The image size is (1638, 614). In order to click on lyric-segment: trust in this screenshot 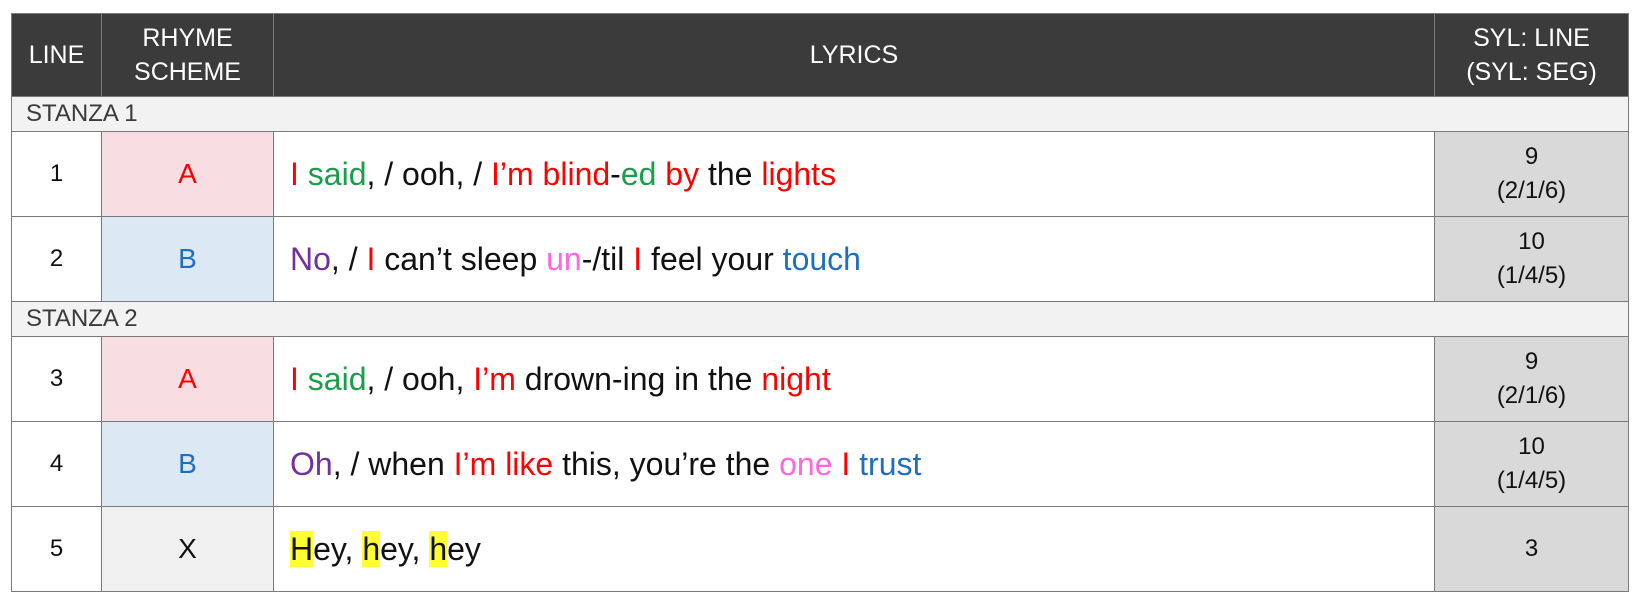, I will do `click(890, 463)`.